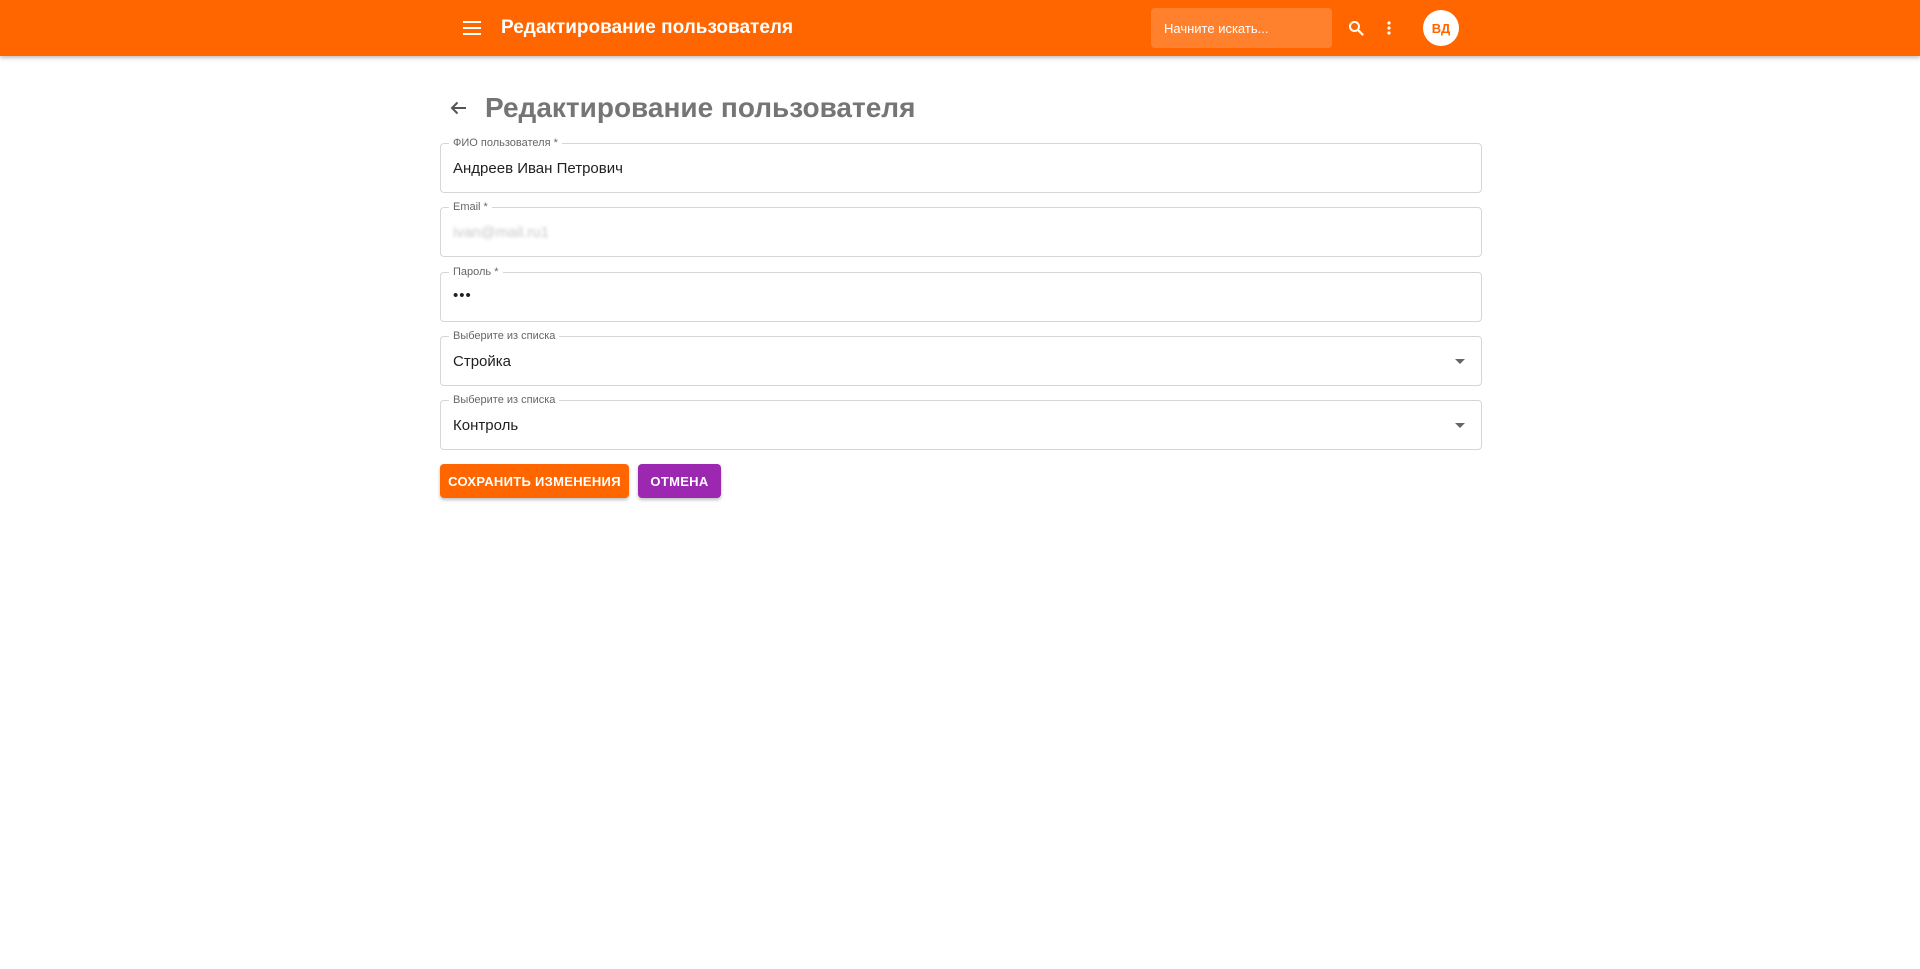  I want to click on app-title: Редактирование пользователя, so click(647, 27).